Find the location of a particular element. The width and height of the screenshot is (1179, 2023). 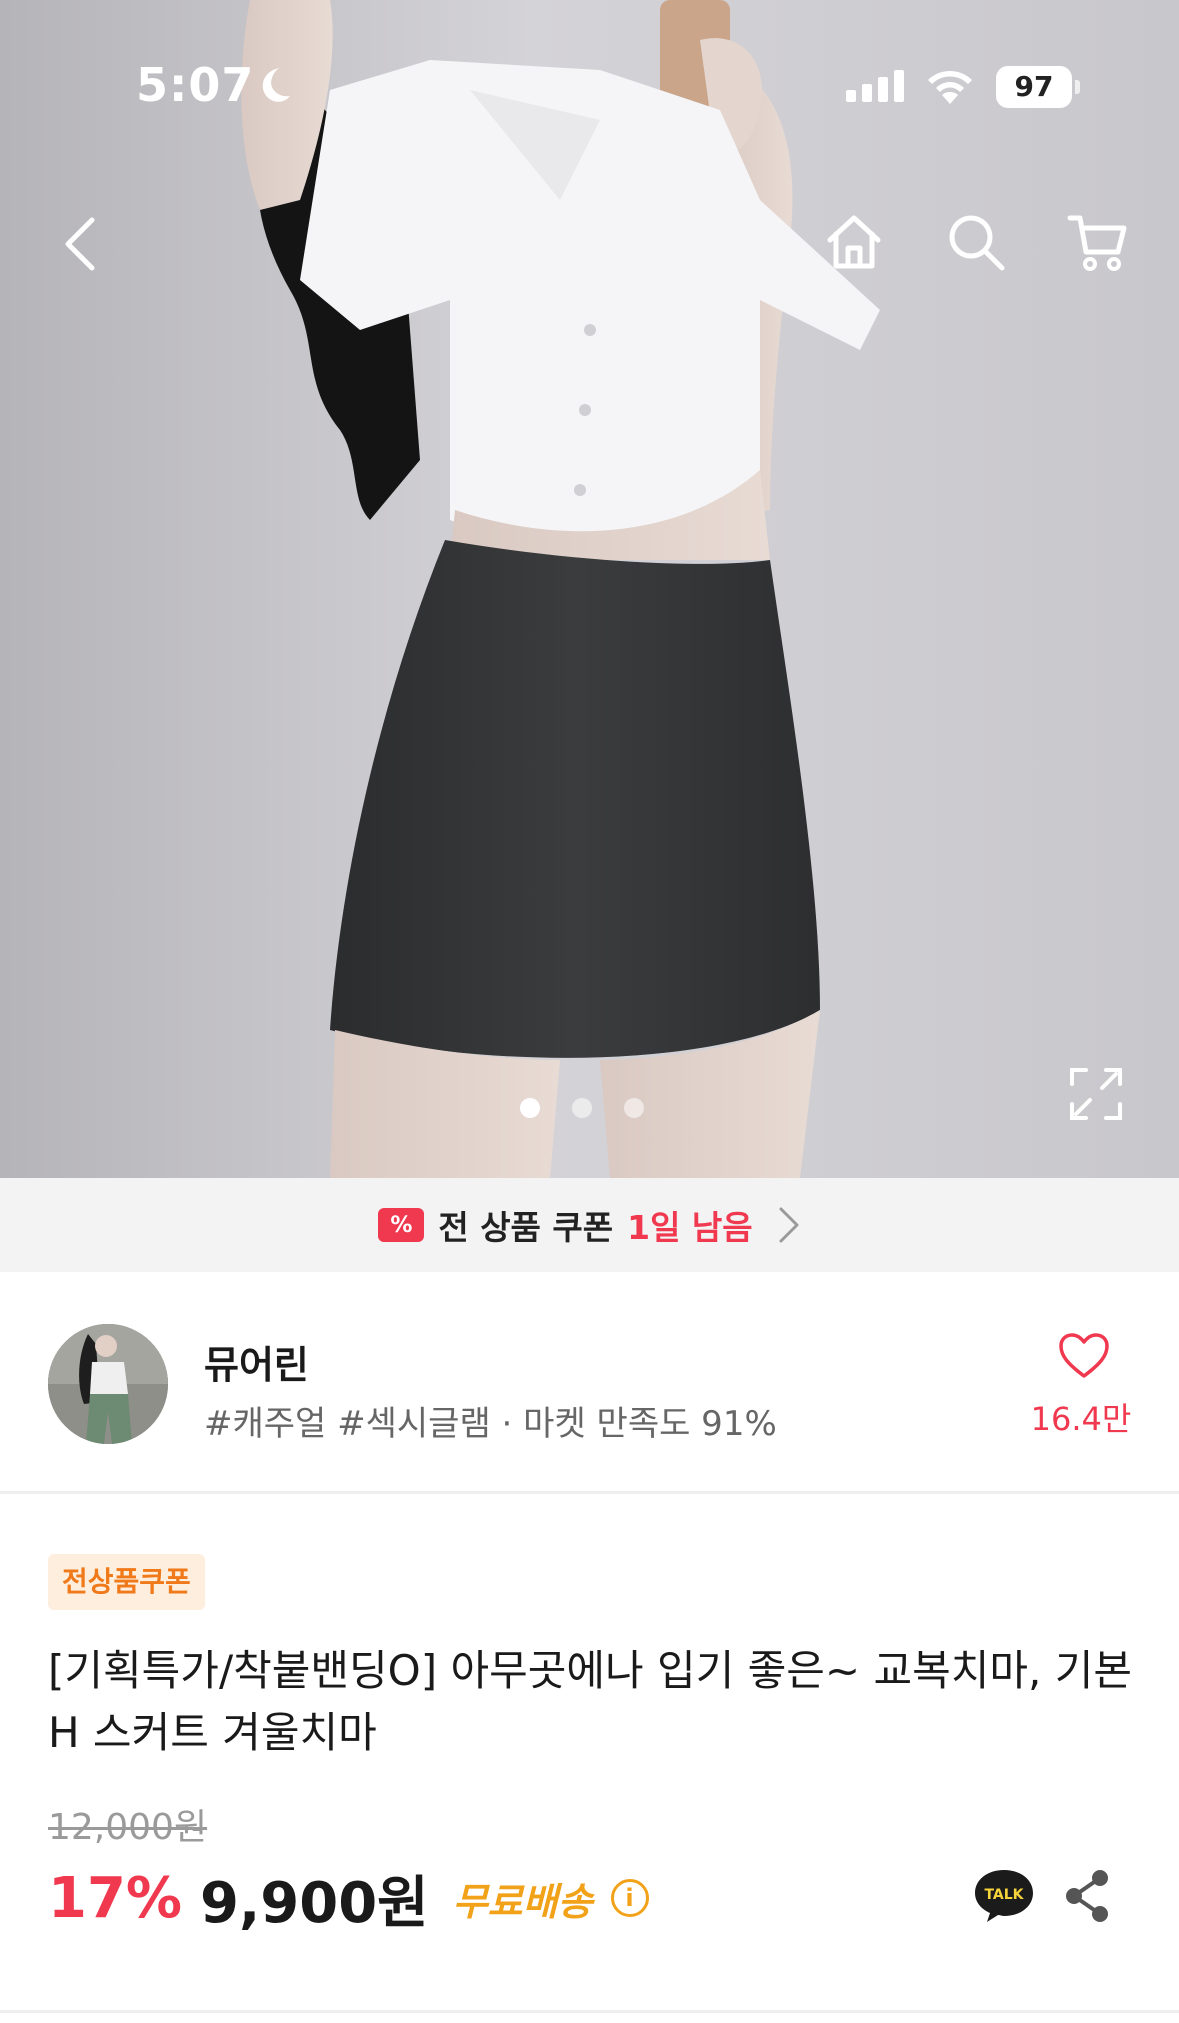

talk-label: TALK is located at coordinates (1004, 1895).